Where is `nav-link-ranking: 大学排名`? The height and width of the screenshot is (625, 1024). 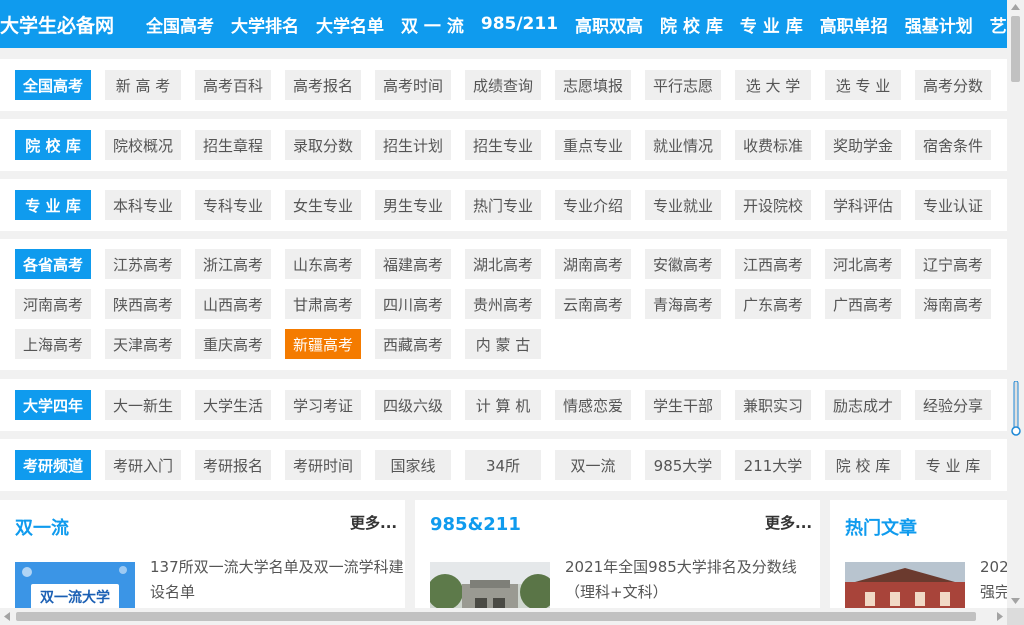 nav-link-ranking: 大学排名 is located at coordinates (265, 24).